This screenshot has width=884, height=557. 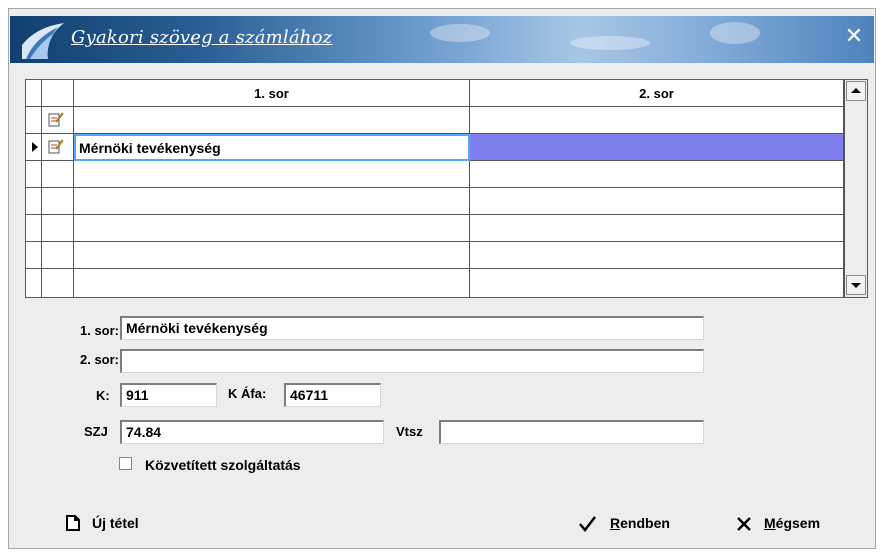 I want to click on scroll-up-button, so click(x=856, y=91).